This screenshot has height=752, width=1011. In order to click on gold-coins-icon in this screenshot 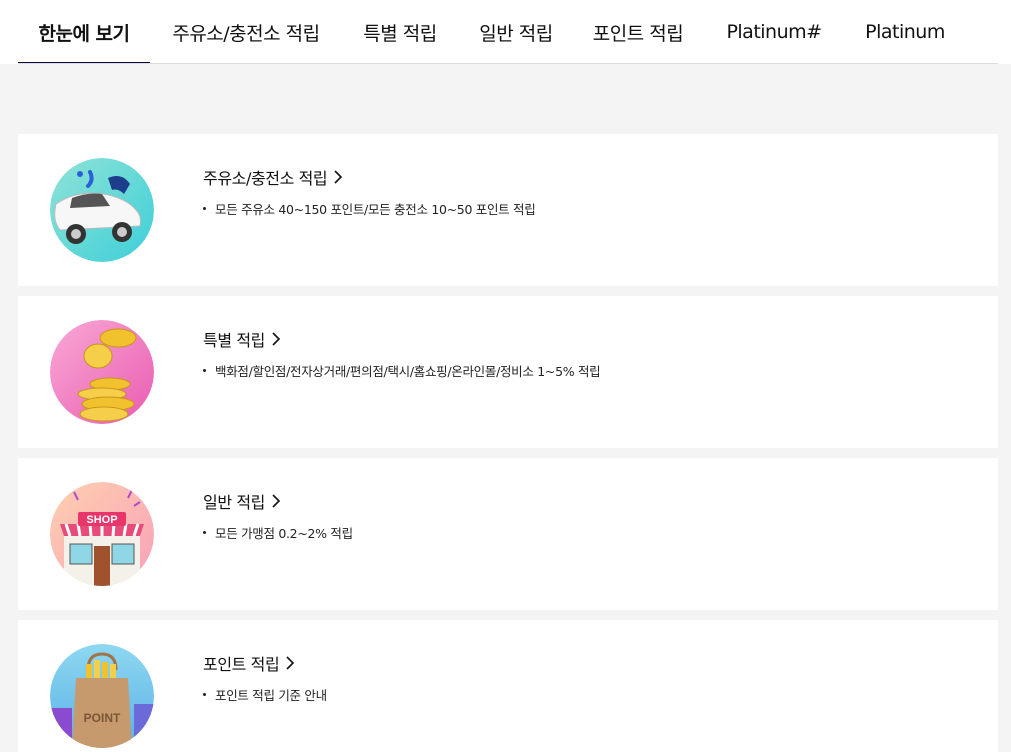, I will do `click(102, 372)`.